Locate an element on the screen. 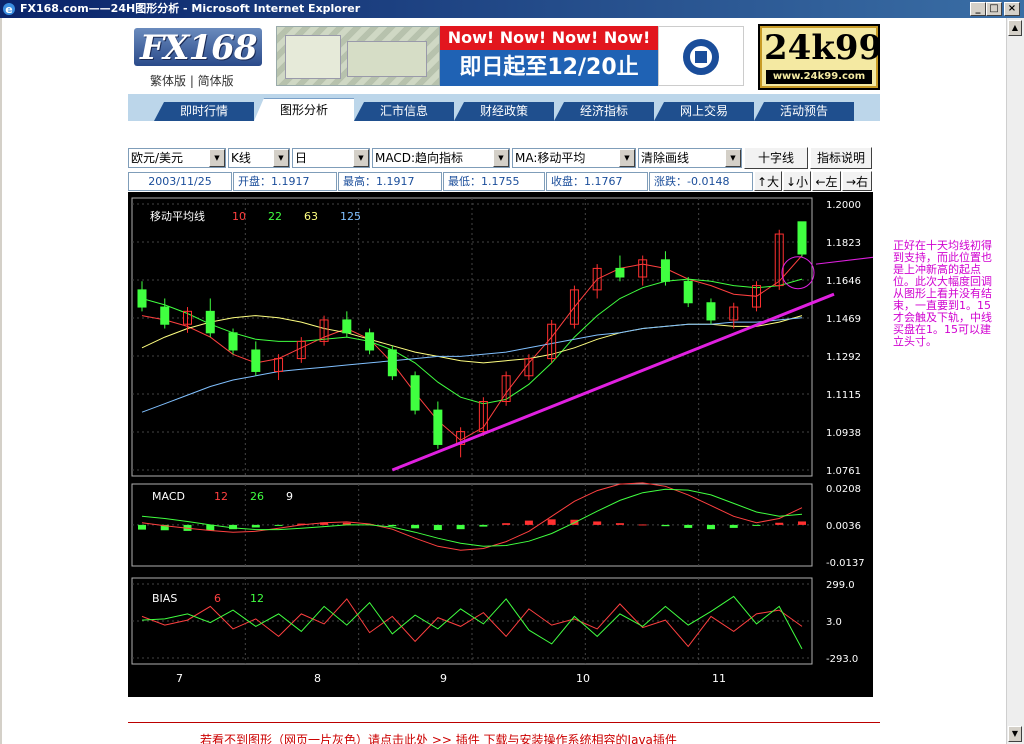  x-tick-label: 7 is located at coordinates (179, 678).